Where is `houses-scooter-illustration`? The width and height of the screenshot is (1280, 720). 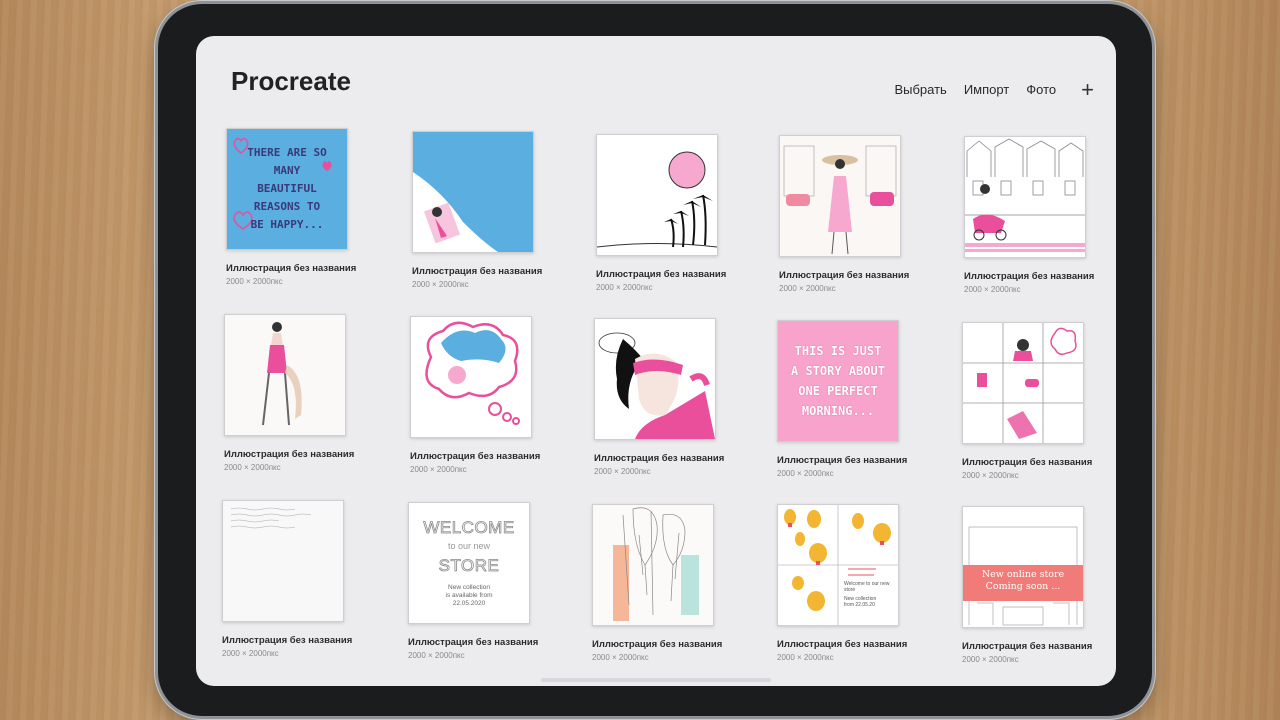
houses-scooter-illustration is located at coordinates (1025, 197).